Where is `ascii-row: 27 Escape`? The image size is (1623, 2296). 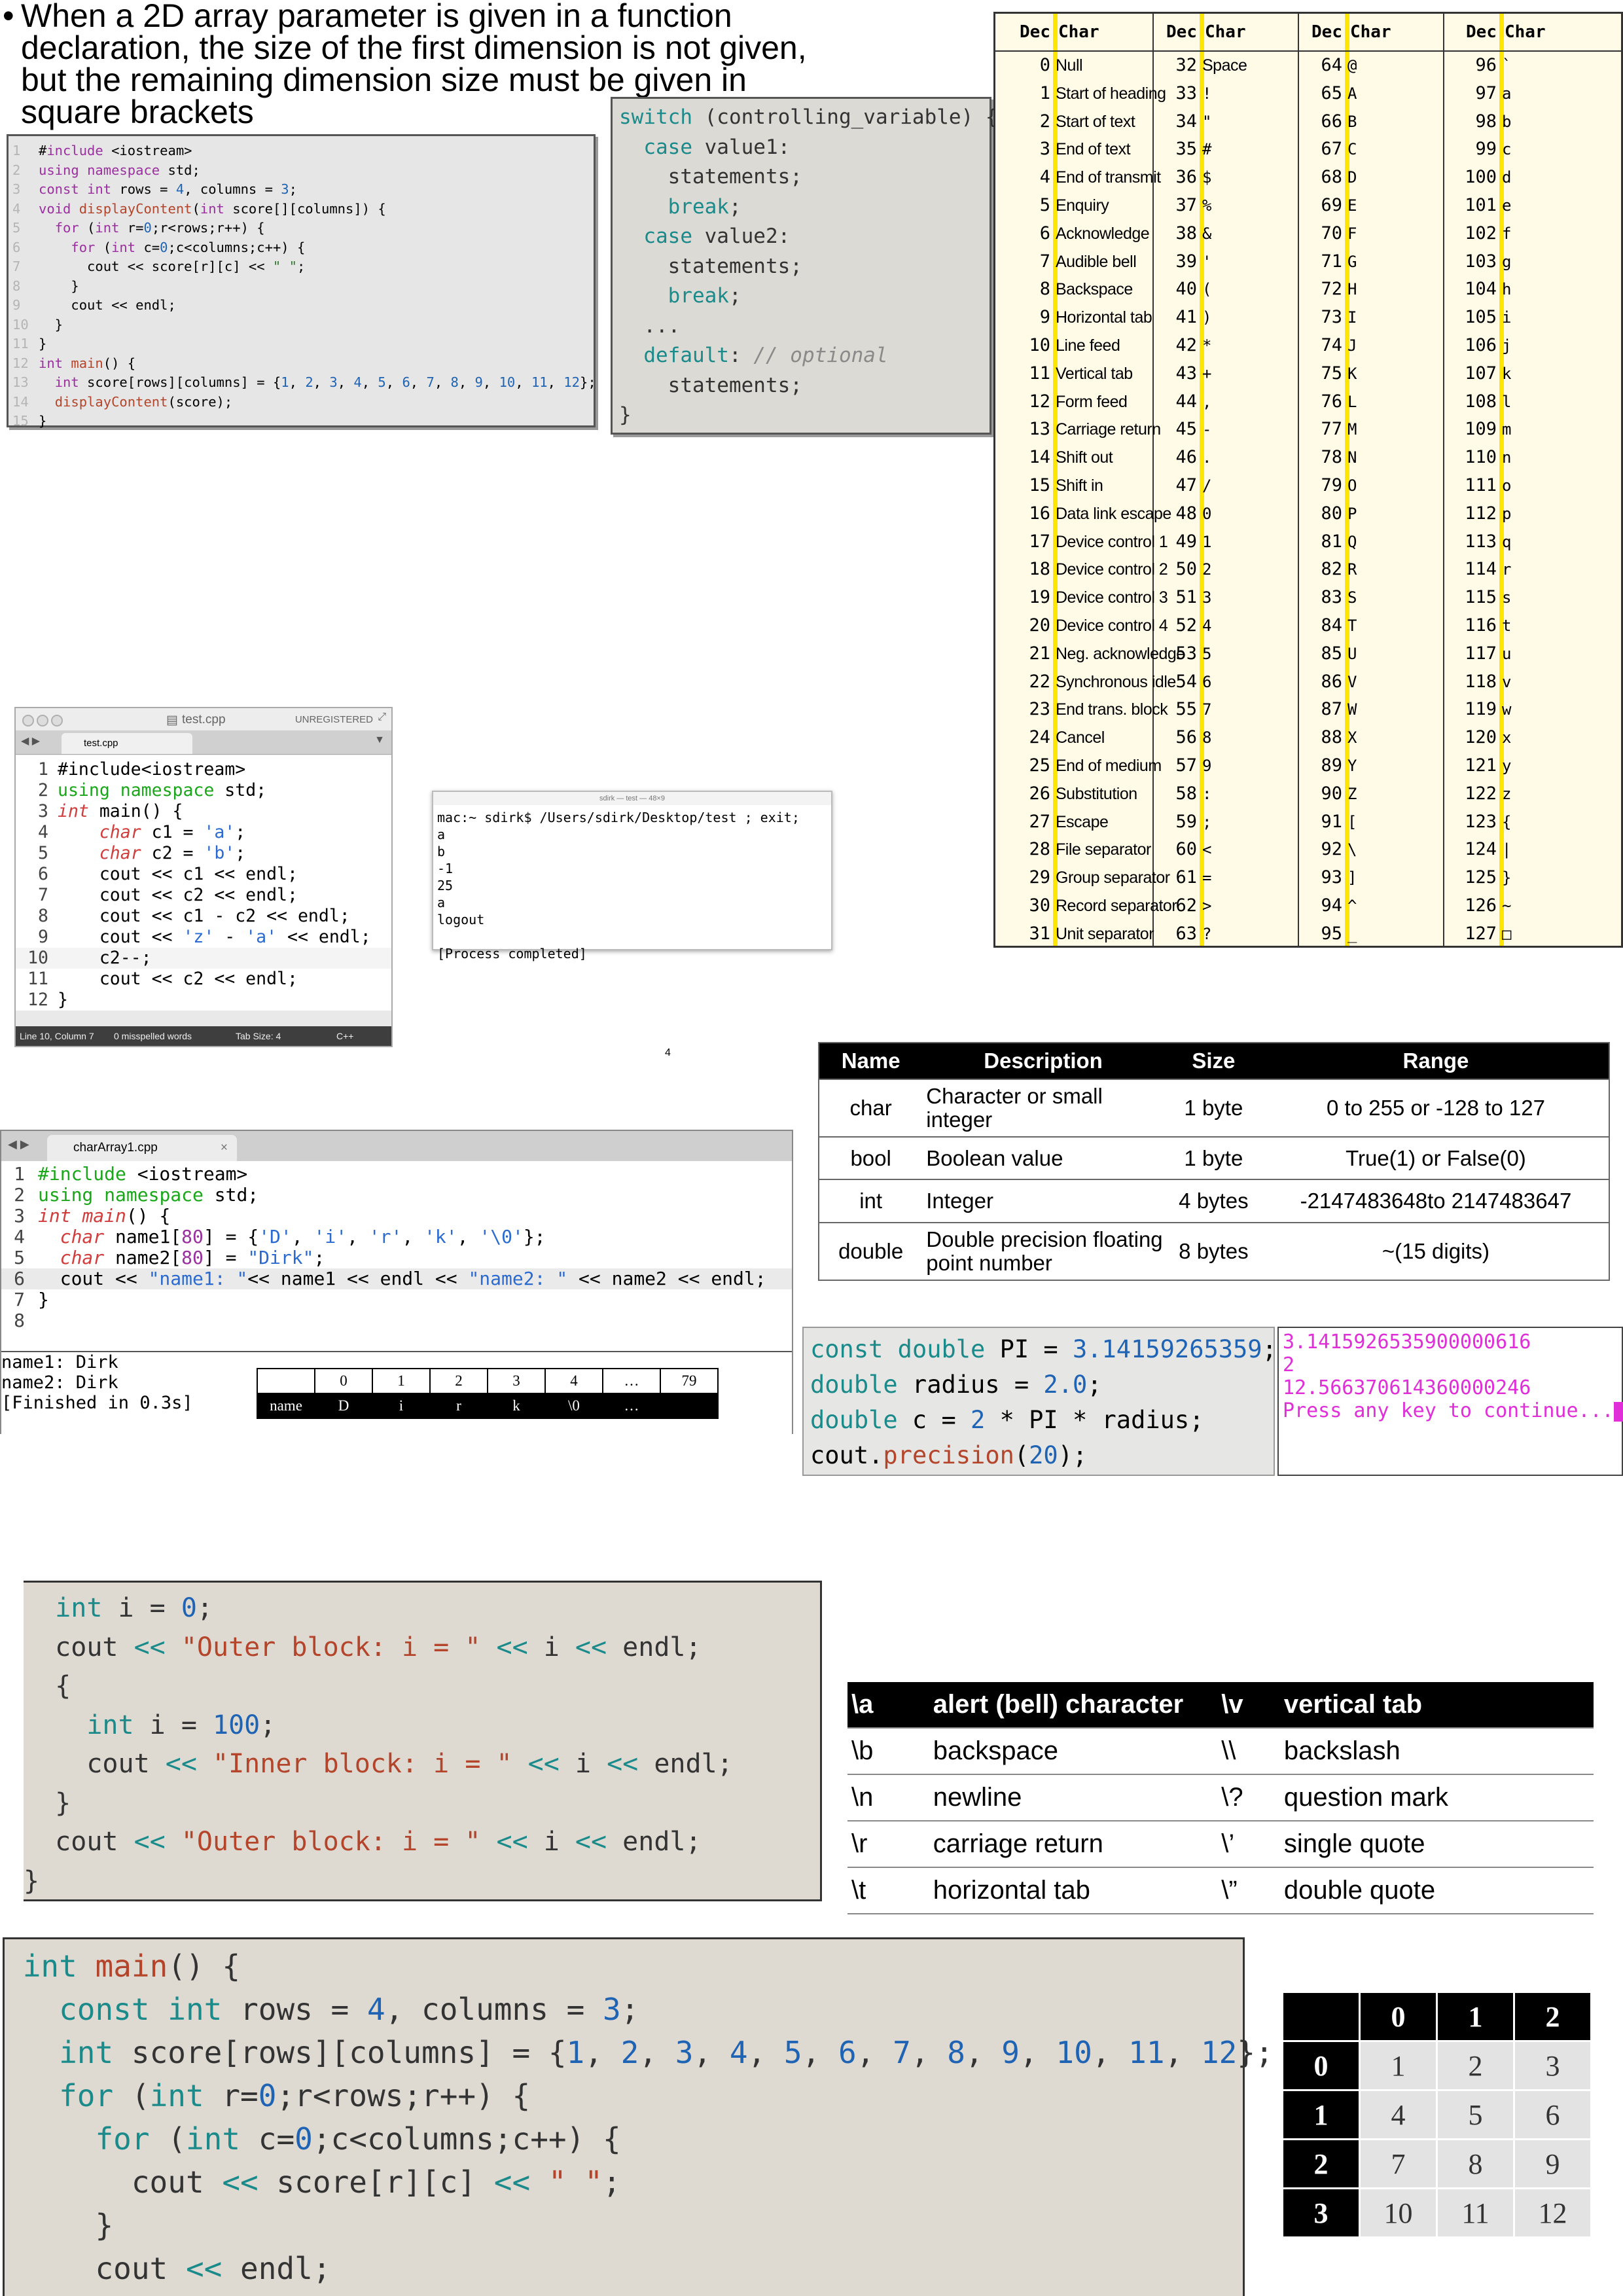 ascii-row: 27 Escape is located at coordinates (1073, 822).